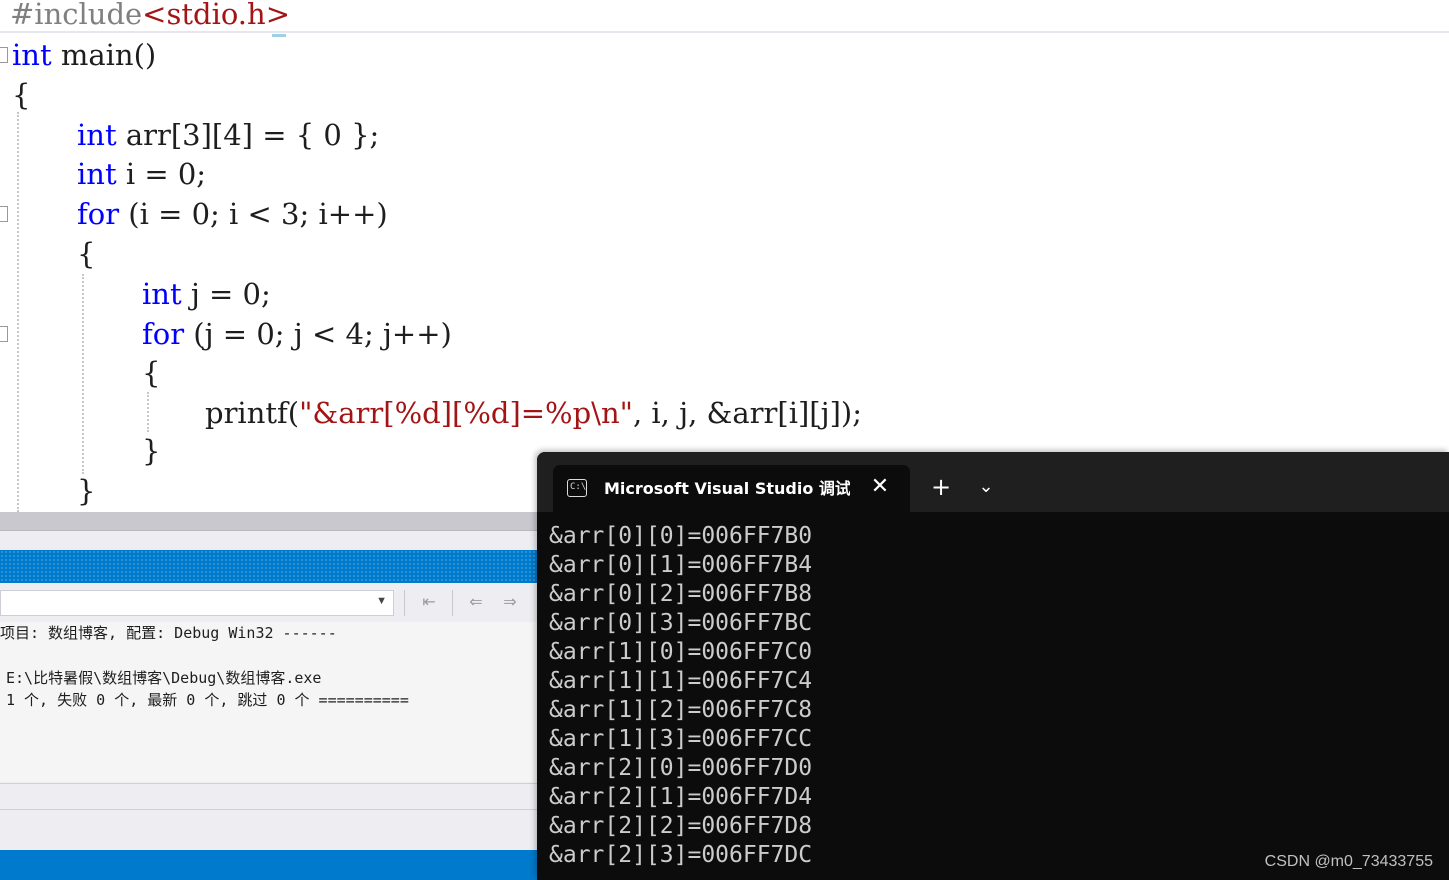  What do you see at coordinates (941, 487) in the screenshot?
I see `new-tab-icon: +` at bounding box center [941, 487].